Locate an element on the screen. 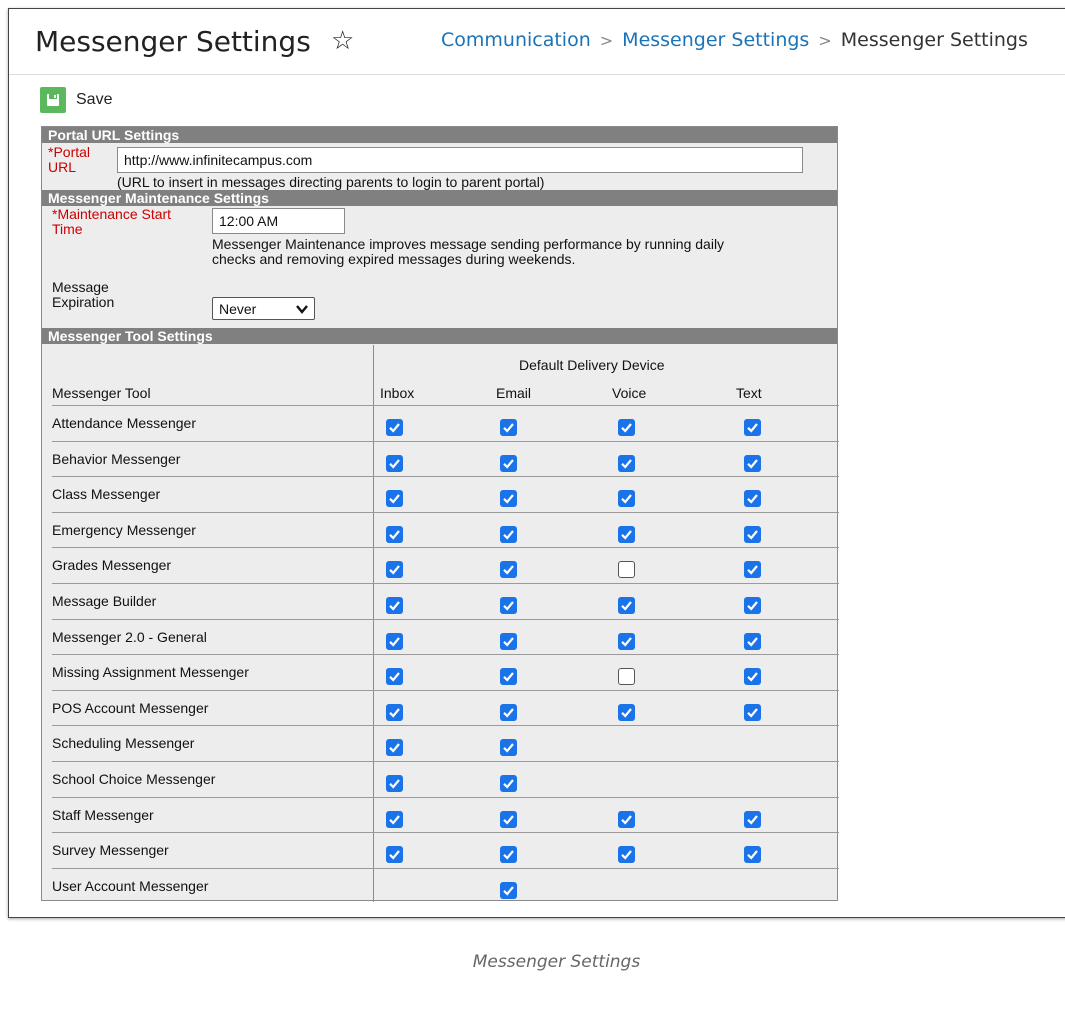  portal-url-label: *Portal URL is located at coordinates (69, 160).